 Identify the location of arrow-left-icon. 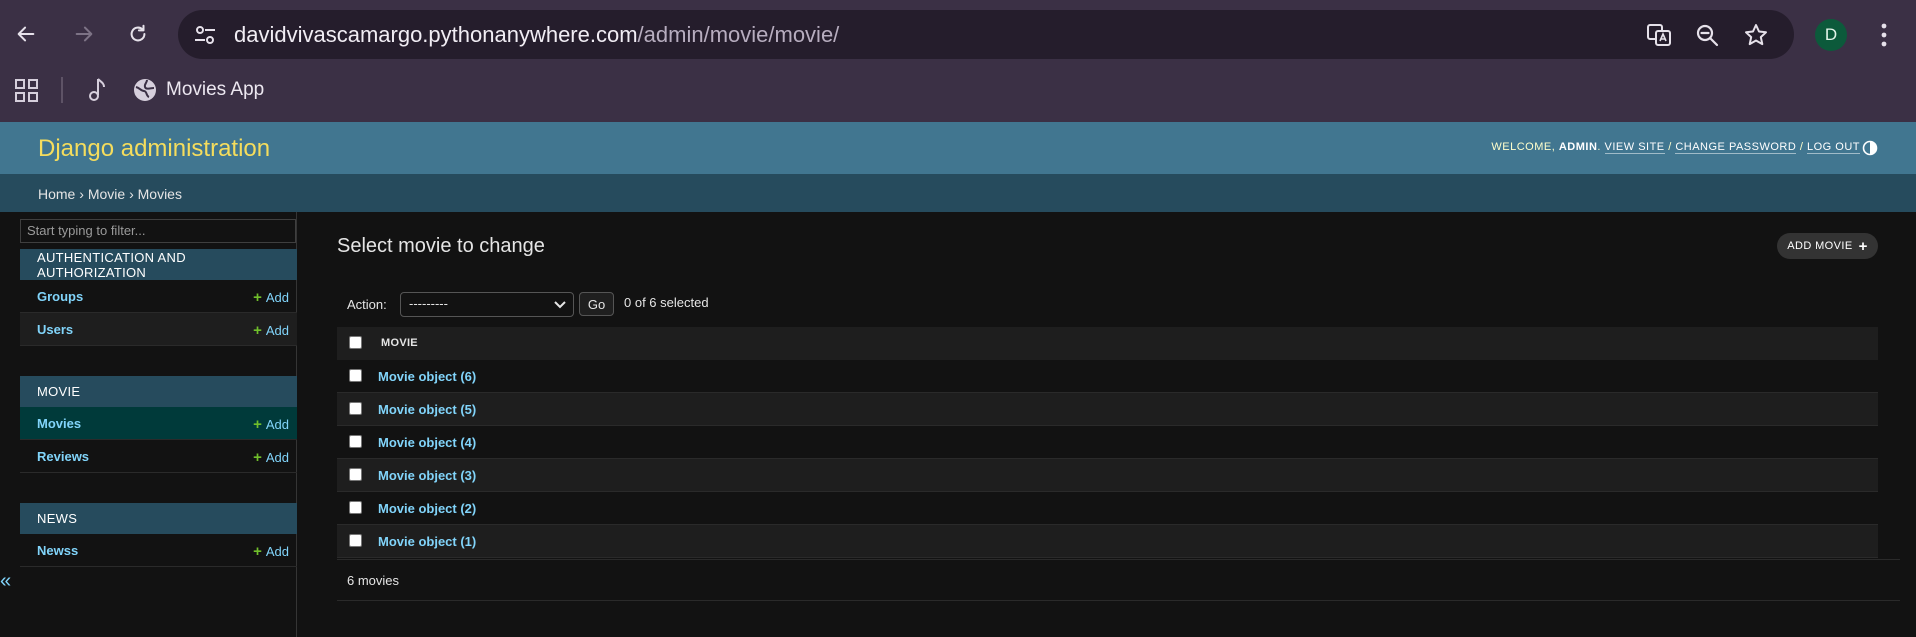
(26, 34).